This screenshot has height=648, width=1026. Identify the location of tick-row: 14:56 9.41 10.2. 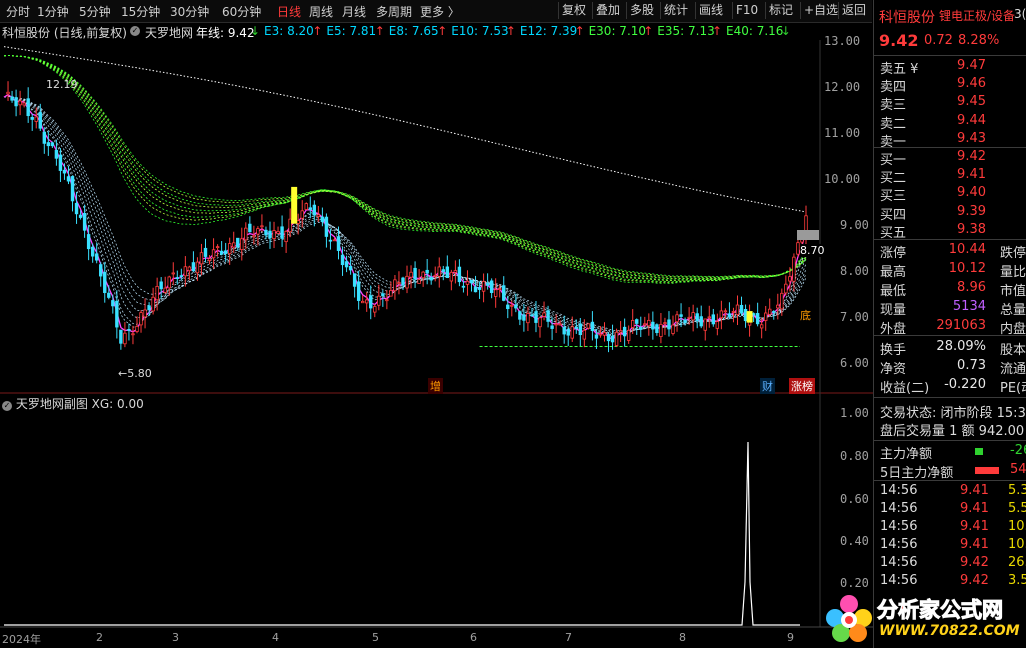
(953, 528).